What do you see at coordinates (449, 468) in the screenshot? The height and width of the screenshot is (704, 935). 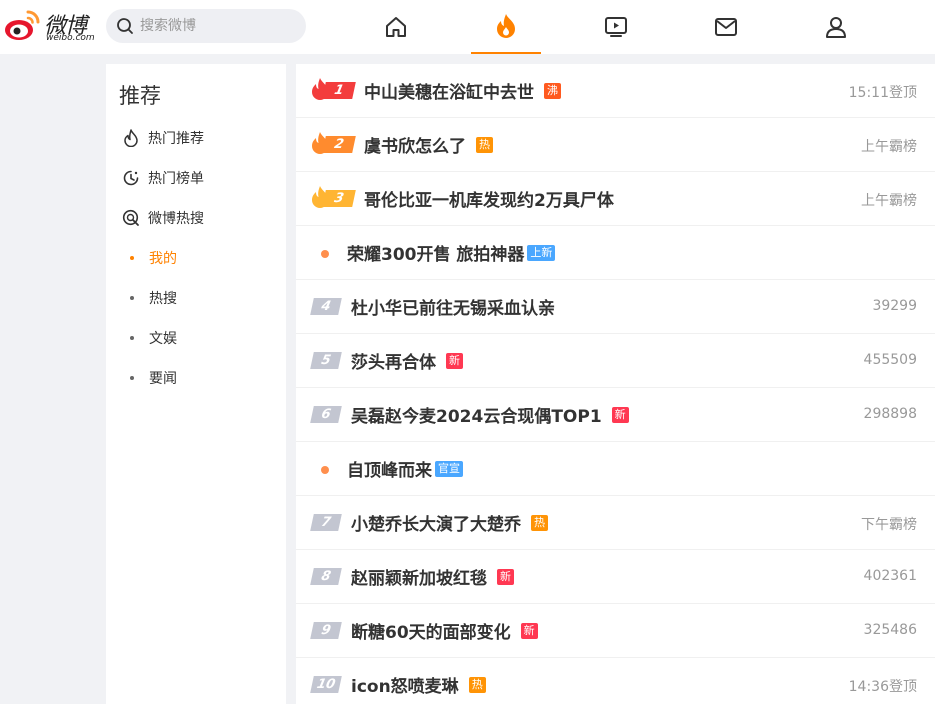 I see `official-badge: 官宣` at bounding box center [449, 468].